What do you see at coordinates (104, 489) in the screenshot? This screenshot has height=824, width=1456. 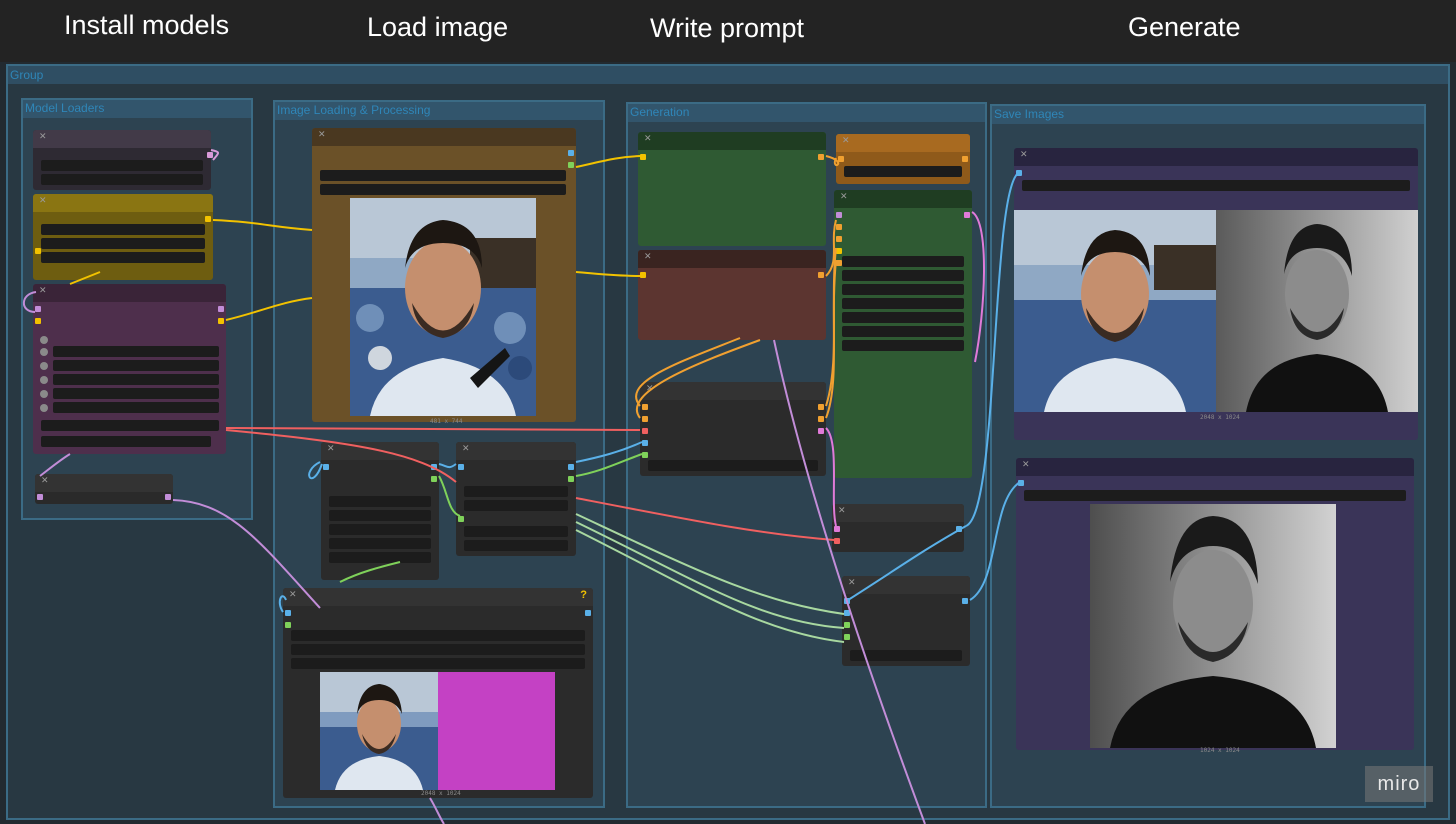 I see `node-vae-loader: ✕` at bounding box center [104, 489].